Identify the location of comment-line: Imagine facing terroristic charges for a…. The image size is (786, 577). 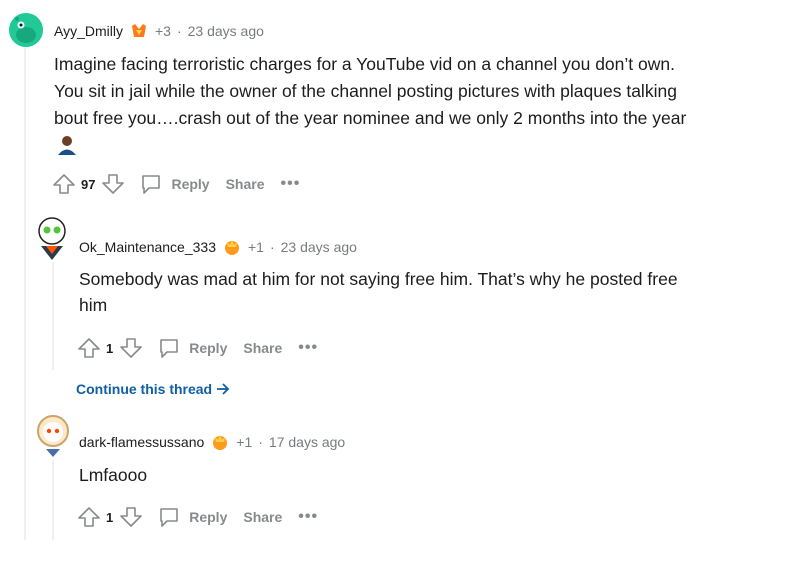
(364, 64).